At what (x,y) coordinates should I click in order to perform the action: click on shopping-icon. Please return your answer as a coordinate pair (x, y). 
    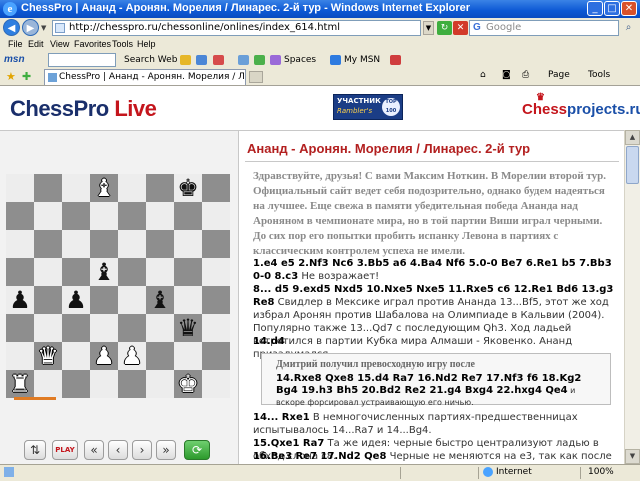
    Looking at the image, I should click on (275, 60).